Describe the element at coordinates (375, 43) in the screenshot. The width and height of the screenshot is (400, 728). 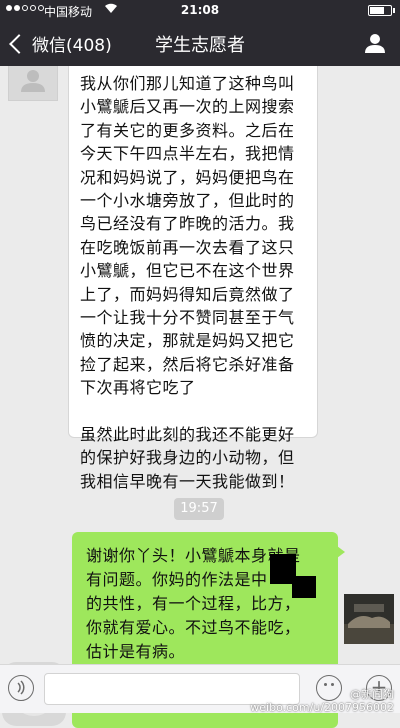
I see `person-icon` at that location.